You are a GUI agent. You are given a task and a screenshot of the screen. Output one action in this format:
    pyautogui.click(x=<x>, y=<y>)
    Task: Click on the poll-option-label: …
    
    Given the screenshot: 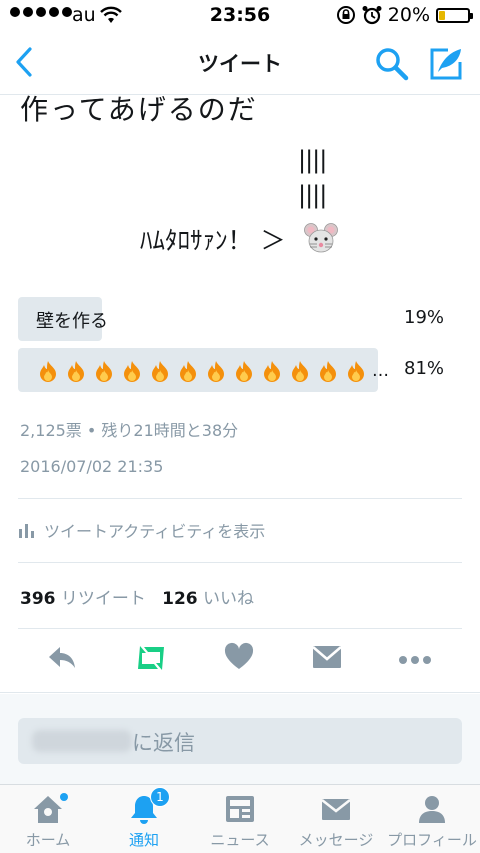 What is the action you would take?
    pyautogui.click(x=380, y=371)
    